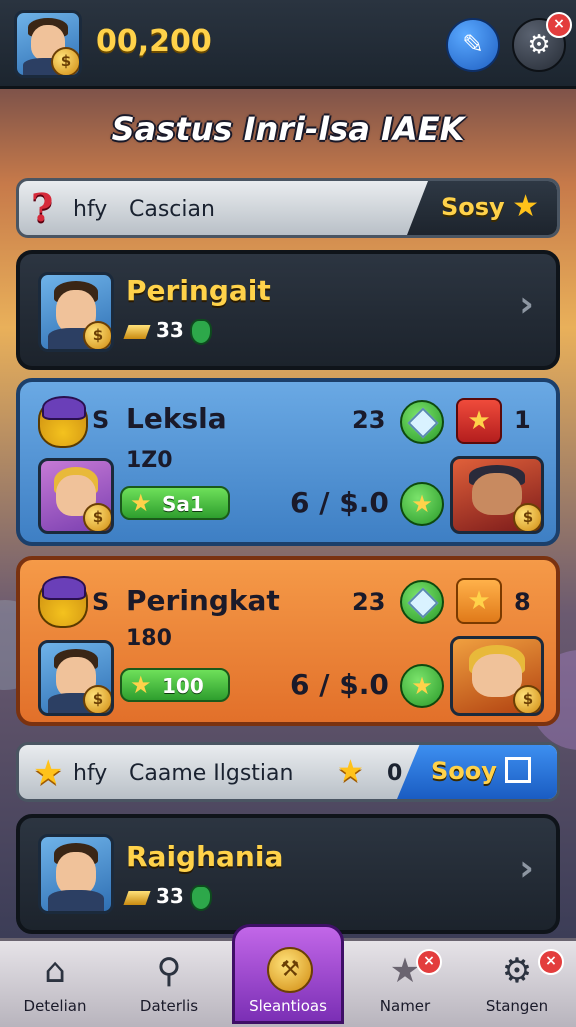 This screenshot has width=576, height=1027. Describe the element at coordinates (405, 1006) in the screenshot. I see `nav-label: Namer` at that location.